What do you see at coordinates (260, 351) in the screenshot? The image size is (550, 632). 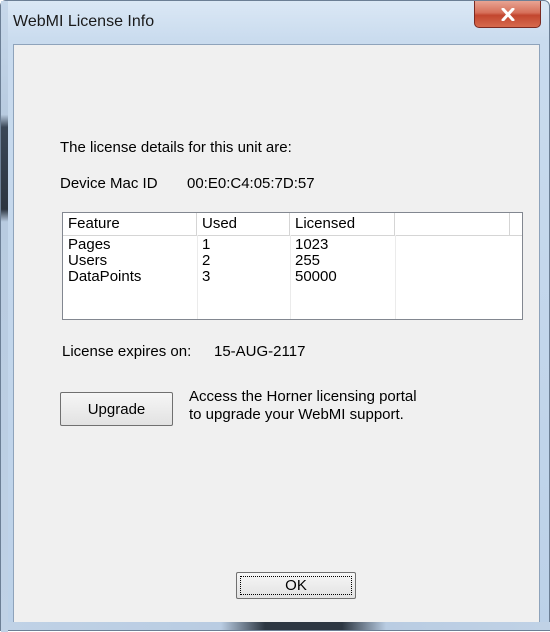 I see `license-expires-value: 15-AUG-2117` at bounding box center [260, 351].